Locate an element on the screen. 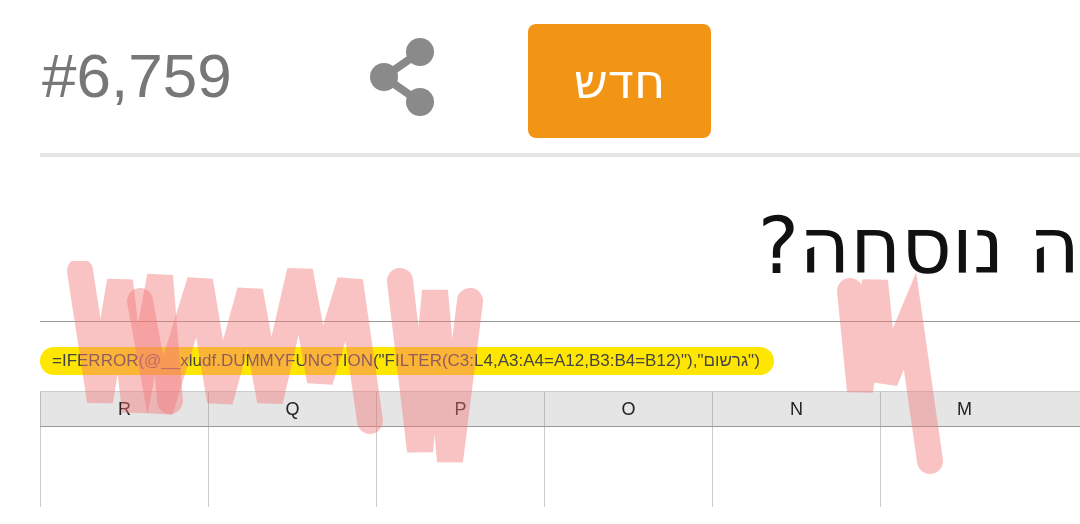 The image size is (1080, 524). new-button: חדש is located at coordinates (619, 81).